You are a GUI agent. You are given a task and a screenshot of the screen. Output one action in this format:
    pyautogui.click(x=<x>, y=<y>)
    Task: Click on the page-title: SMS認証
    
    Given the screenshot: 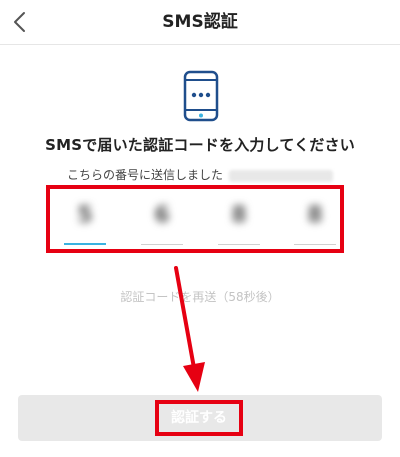 What is the action you would take?
    pyautogui.click(x=200, y=22)
    